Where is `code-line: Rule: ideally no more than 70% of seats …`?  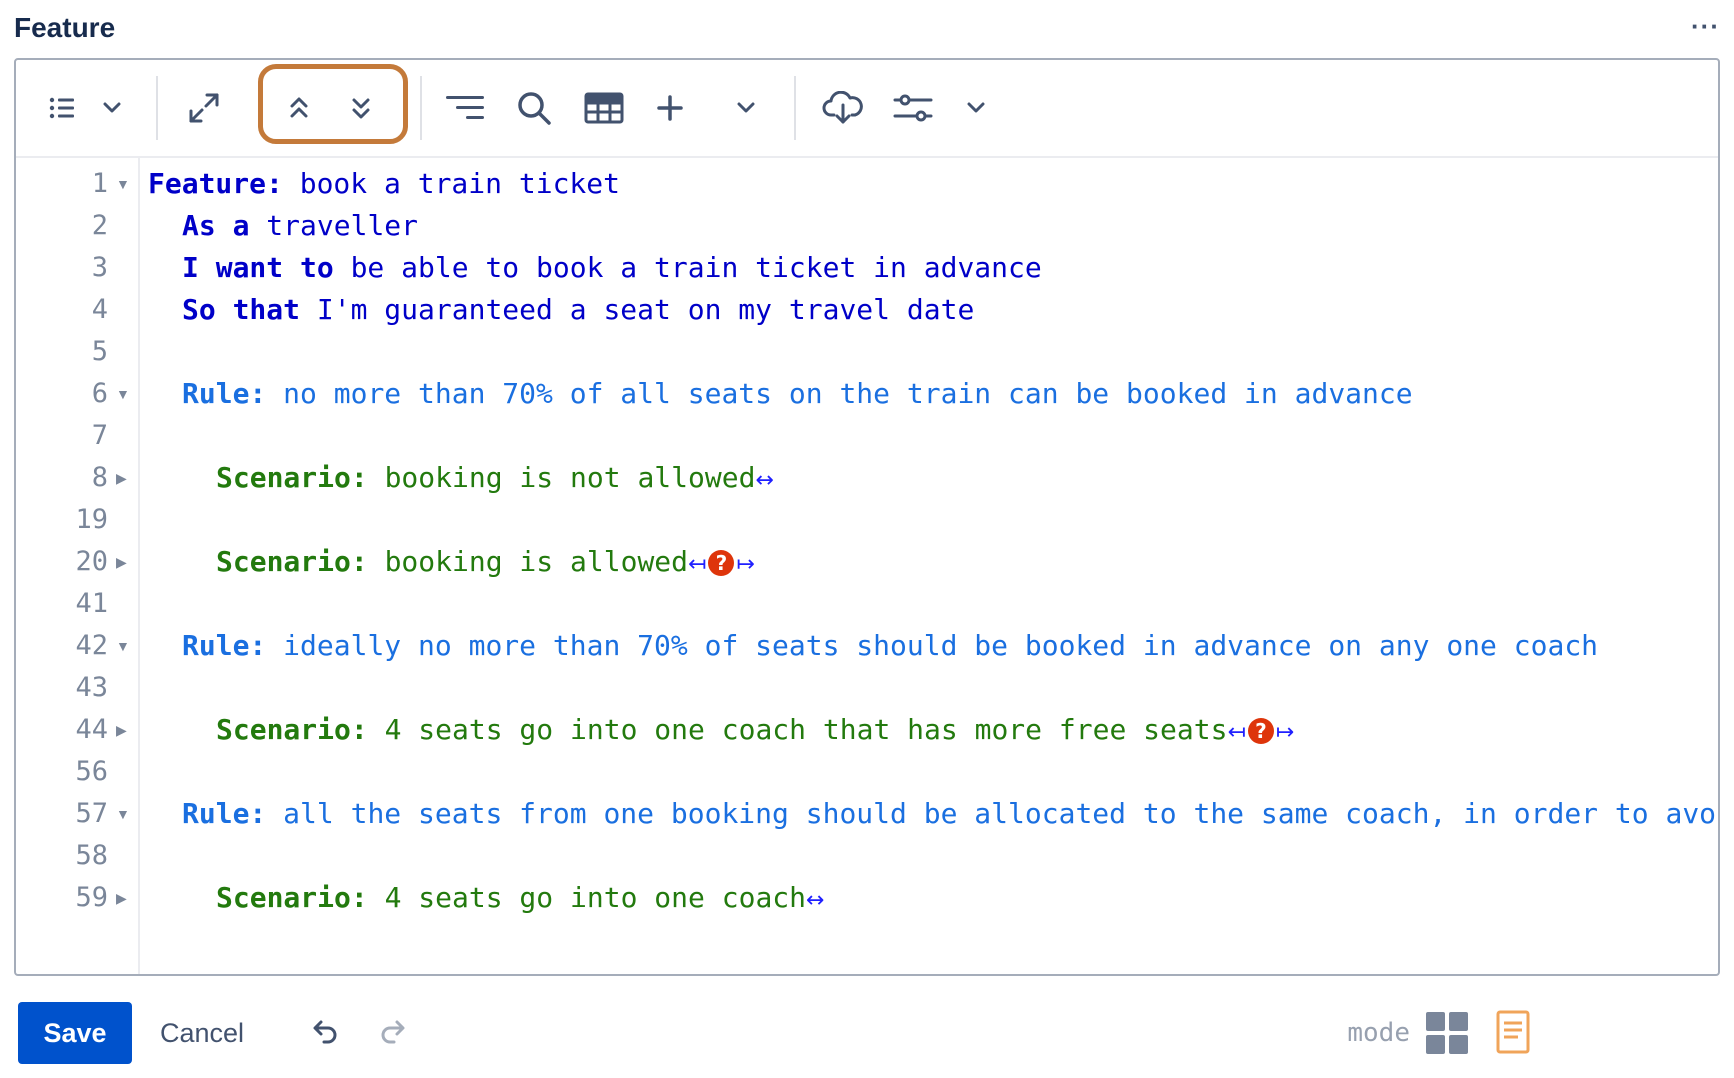
code-line: Rule: ideally no more than 70% of seats … is located at coordinates (890, 646).